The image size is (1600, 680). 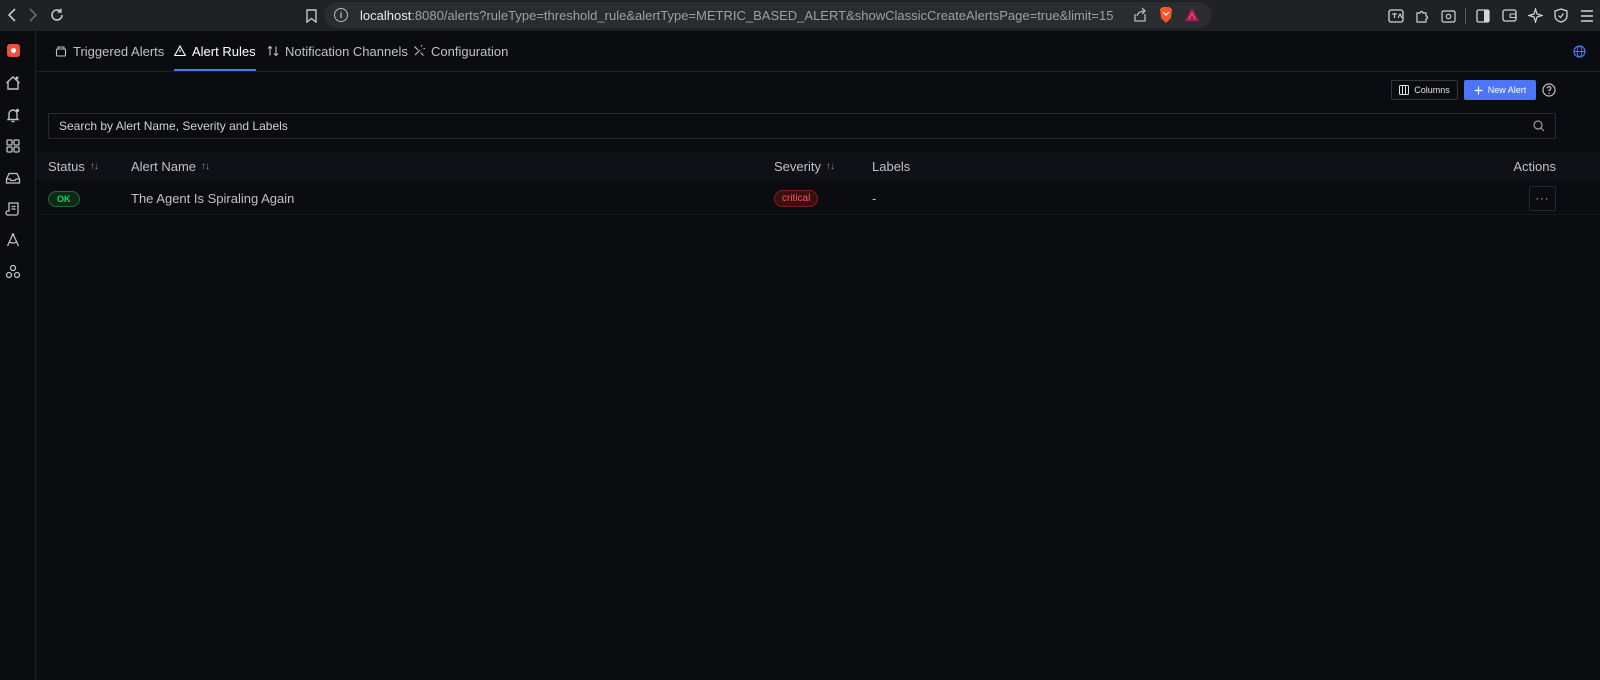 I want to click on alert-name-cell: The Agent Is Spiraling Again, so click(x=212, y=198).